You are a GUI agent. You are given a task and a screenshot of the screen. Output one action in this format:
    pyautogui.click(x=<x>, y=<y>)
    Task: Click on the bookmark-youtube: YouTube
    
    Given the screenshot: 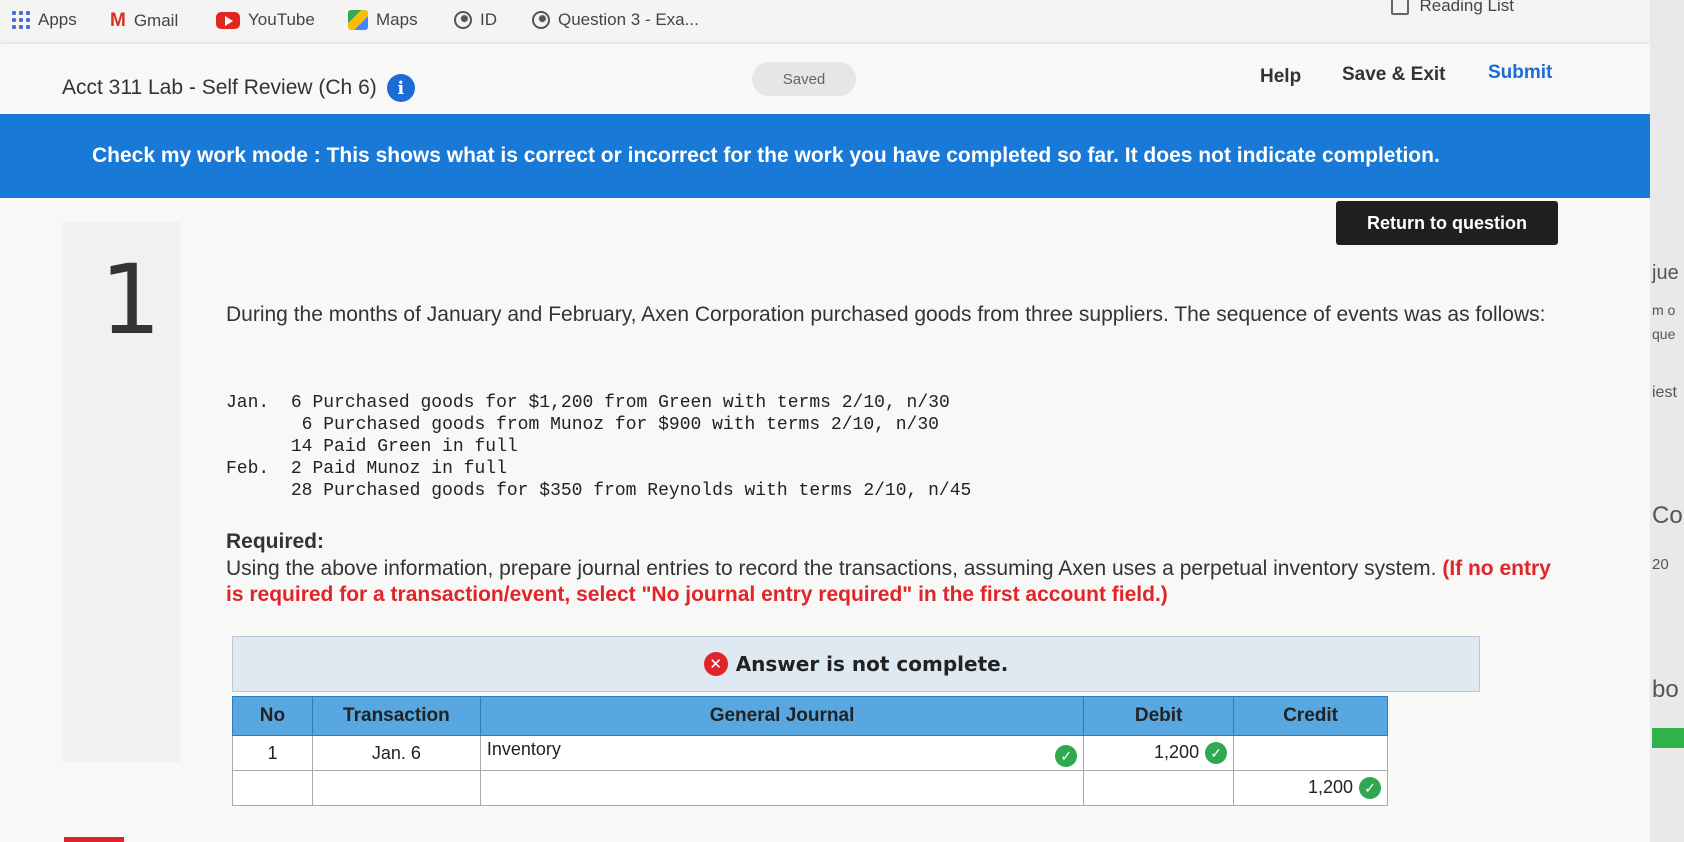 What is the action you would take?
    pyautogui.click(x=265, y=20)
    